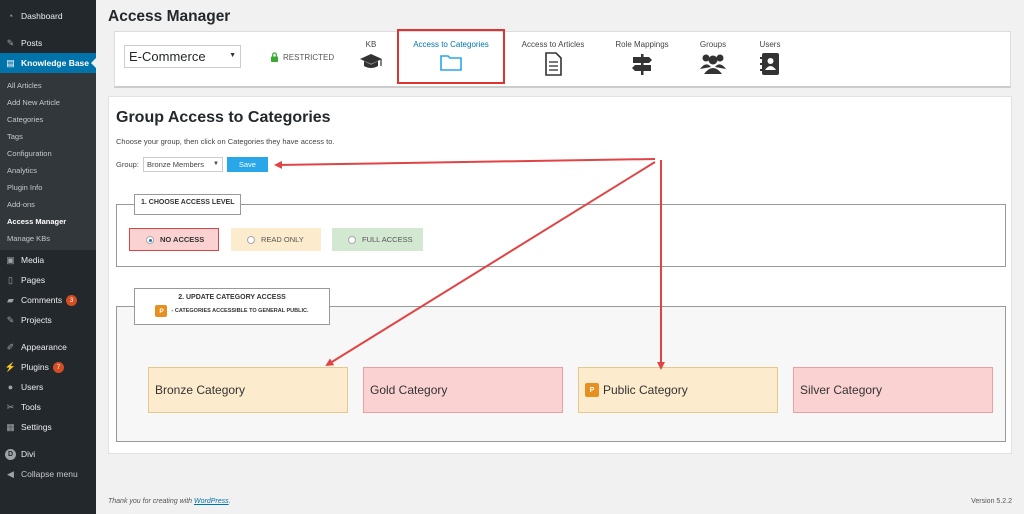  I want to click on step2-title: 2. UPDATE CATEGORY ACCESS, so click(232, 297).